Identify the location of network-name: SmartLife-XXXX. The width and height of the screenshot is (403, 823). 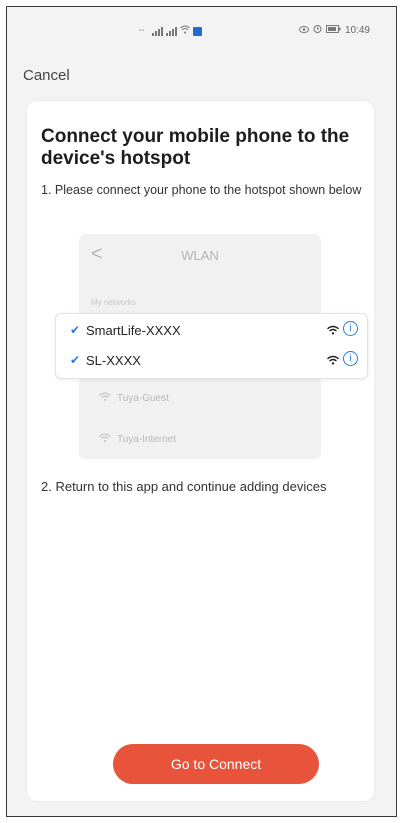
(133, 330).